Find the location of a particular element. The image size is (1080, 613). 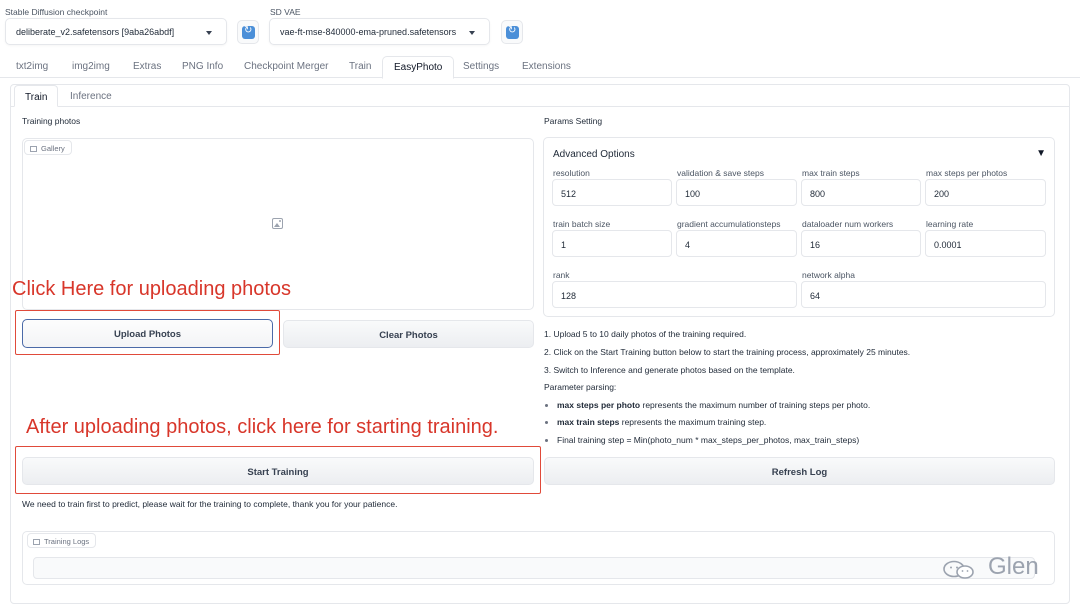

clear-photos-button: Clear Photos is located at coordinates (408, 334).